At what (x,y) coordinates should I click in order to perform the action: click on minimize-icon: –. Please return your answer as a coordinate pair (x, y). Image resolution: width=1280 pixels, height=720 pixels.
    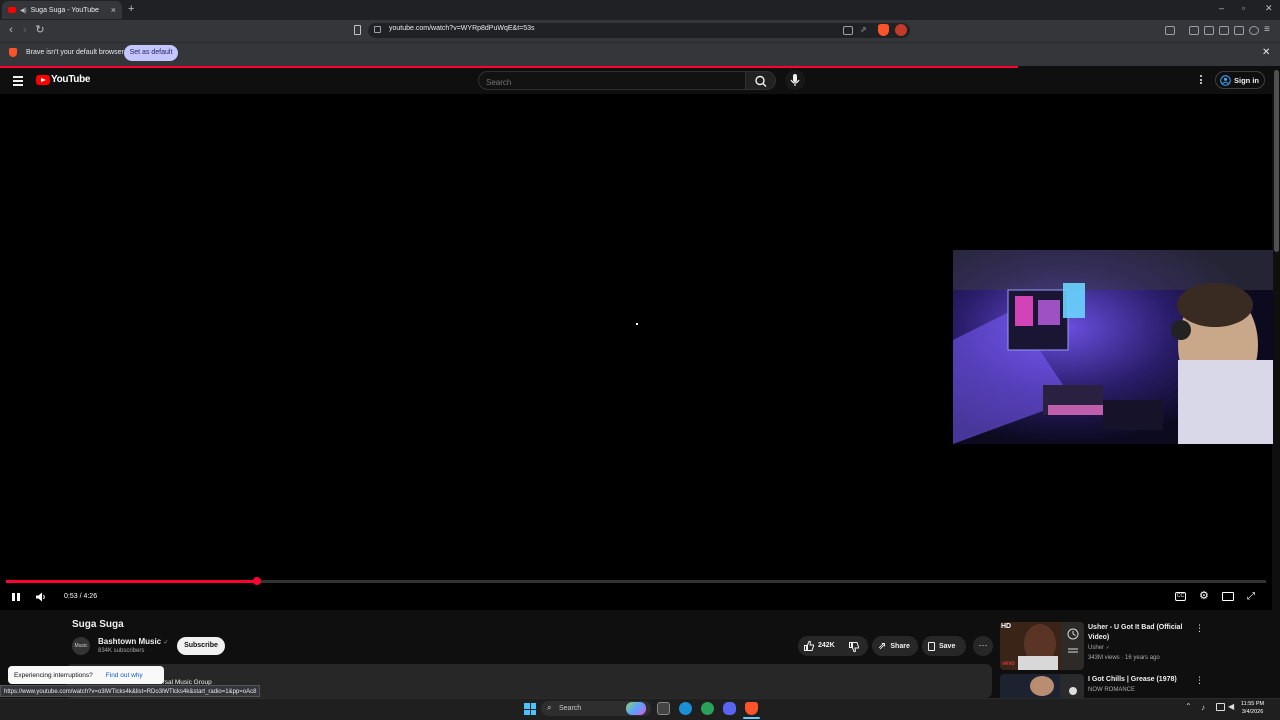
    Looking at the image, I should click on (1221, 8).